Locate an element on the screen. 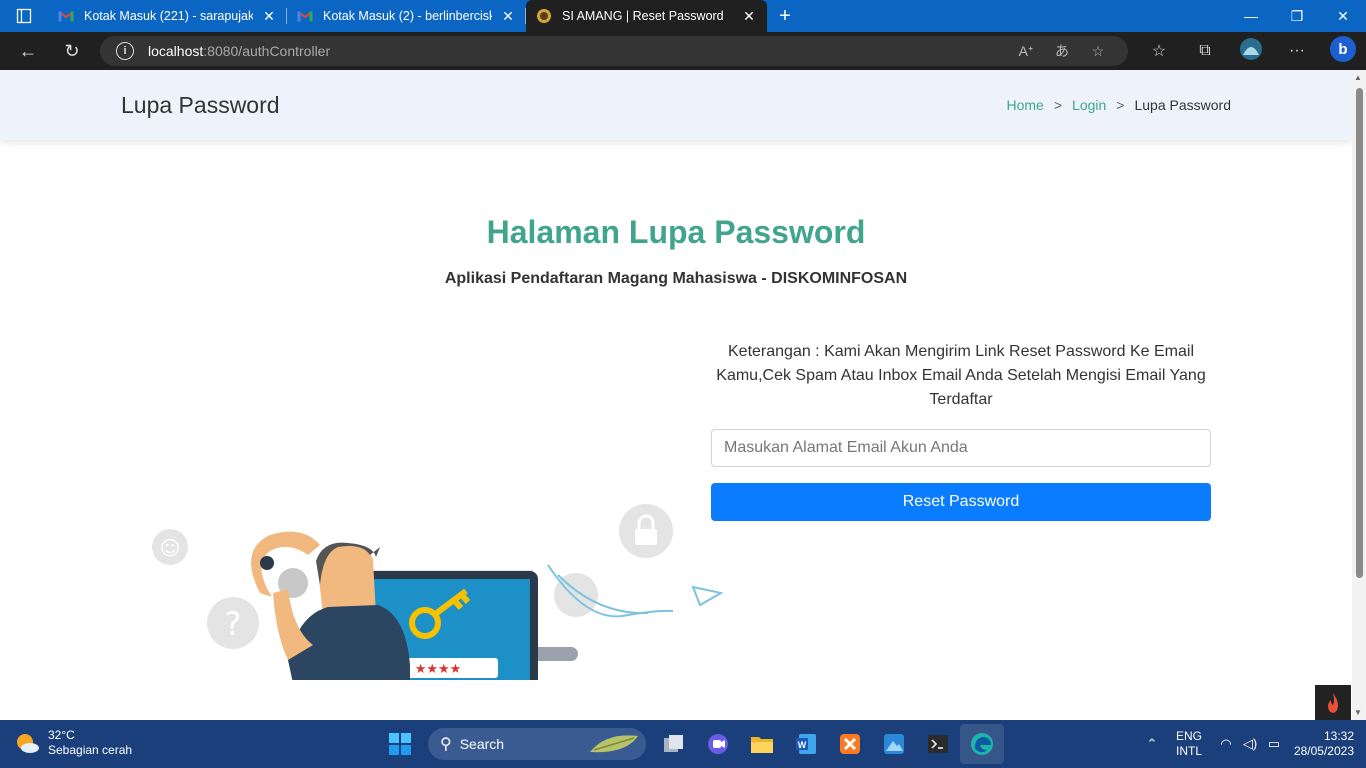 The width and height of the screenshot is (1366, 768). word-icon: W is located at coordinates (806, 744).